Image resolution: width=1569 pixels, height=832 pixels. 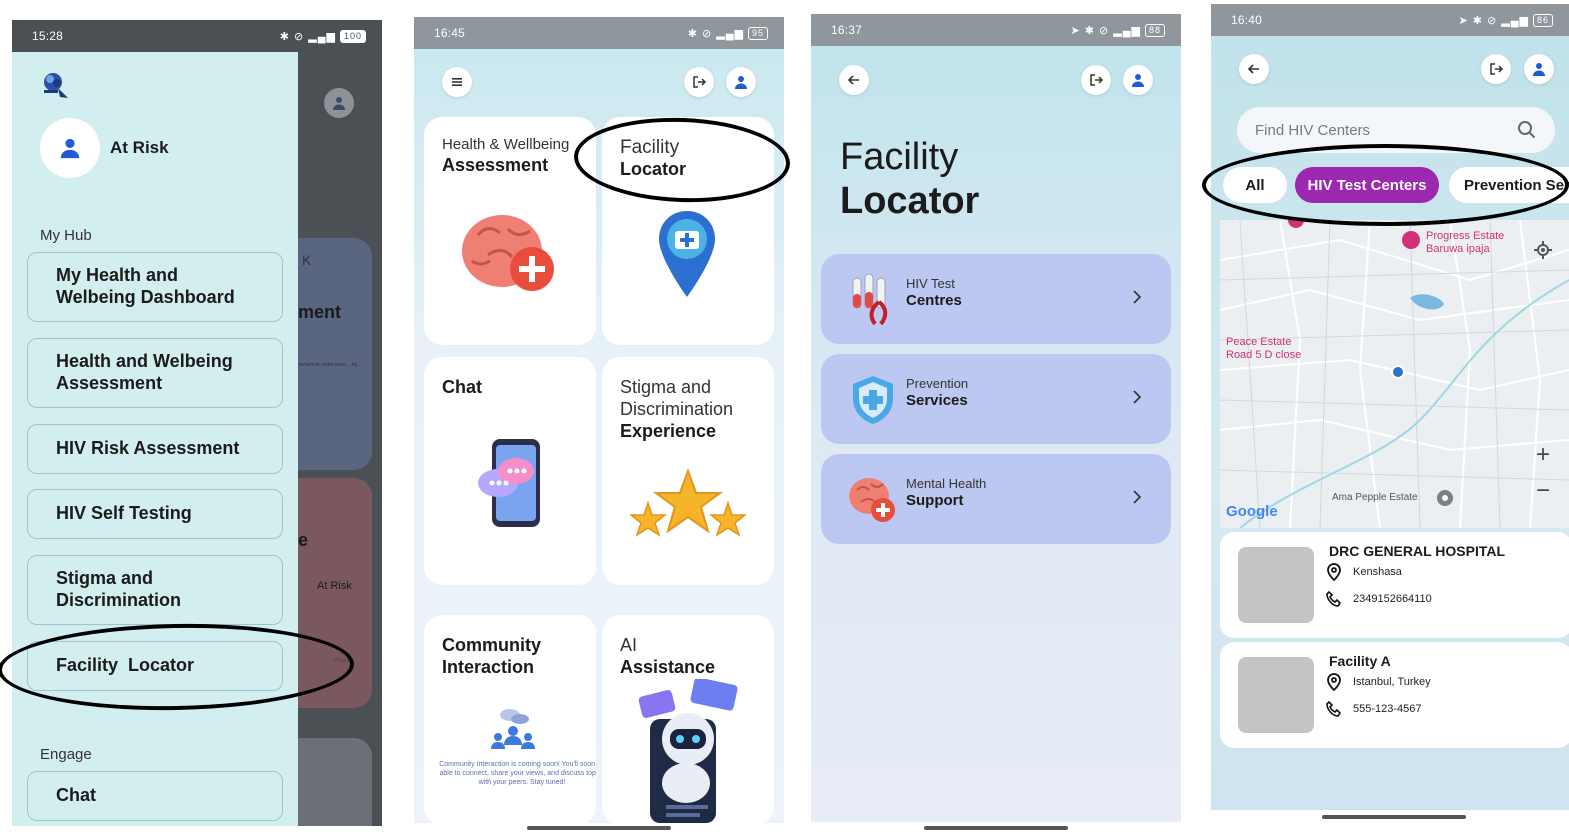 I want to click on menu-button, so click(x=457, y=82).